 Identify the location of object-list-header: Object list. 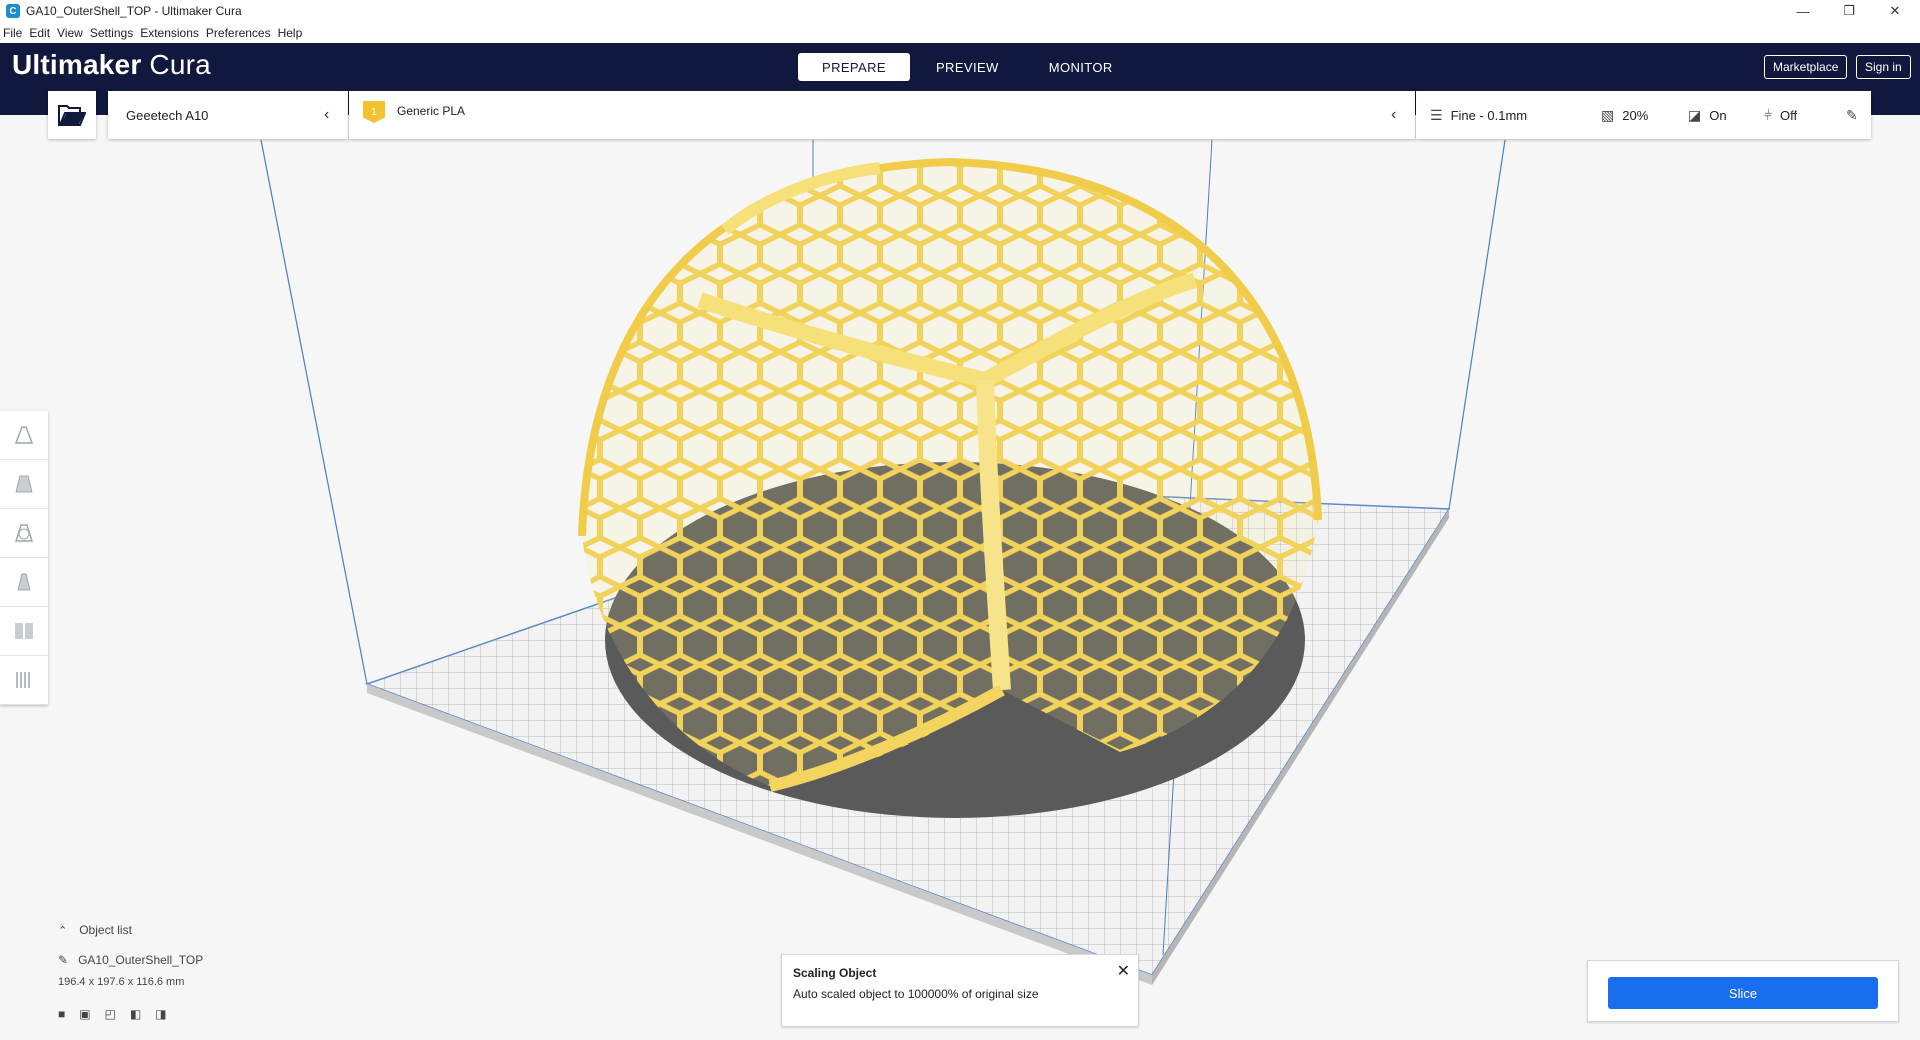
(105, 930).